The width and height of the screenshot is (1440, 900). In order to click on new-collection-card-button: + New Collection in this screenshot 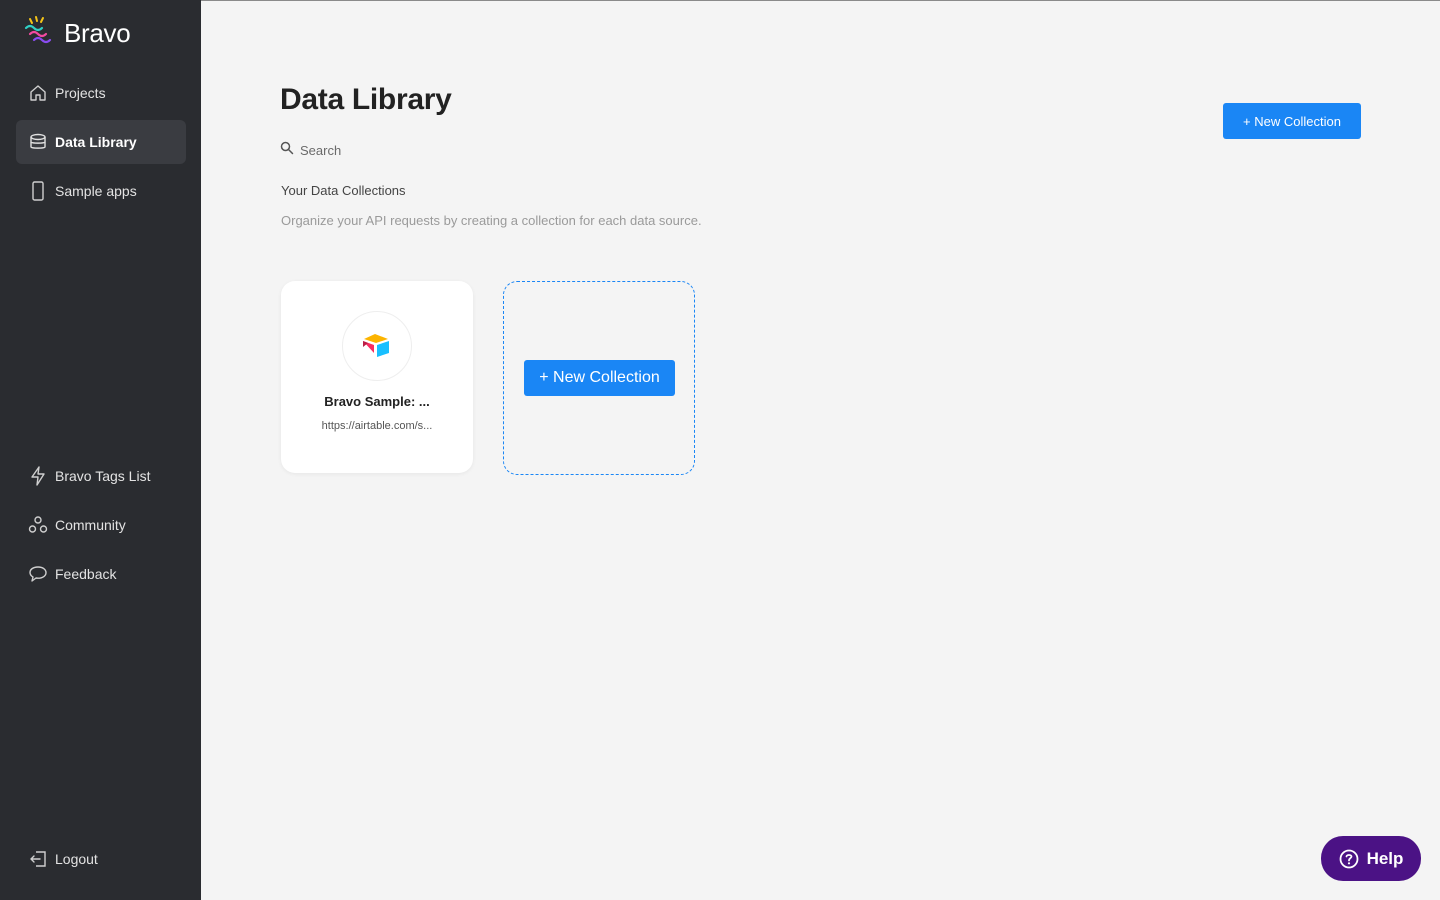, I will do `click(599, 378)`.